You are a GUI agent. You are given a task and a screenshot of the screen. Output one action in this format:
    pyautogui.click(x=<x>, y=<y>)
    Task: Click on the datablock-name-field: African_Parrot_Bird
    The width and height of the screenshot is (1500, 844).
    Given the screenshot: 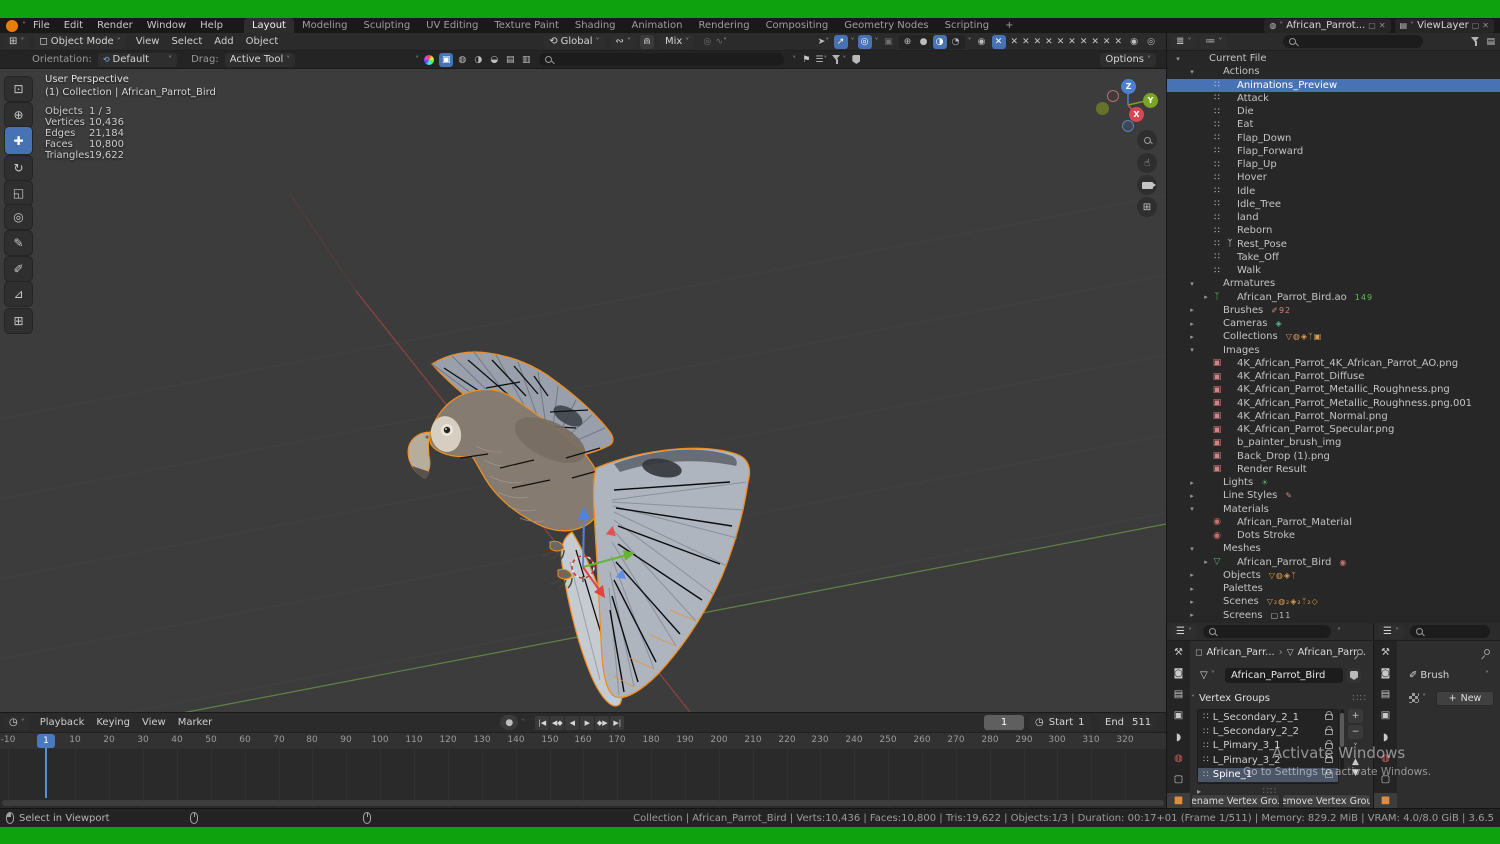 What is the action you would take?
    pyautogui.click(x=1284, y=675)
    